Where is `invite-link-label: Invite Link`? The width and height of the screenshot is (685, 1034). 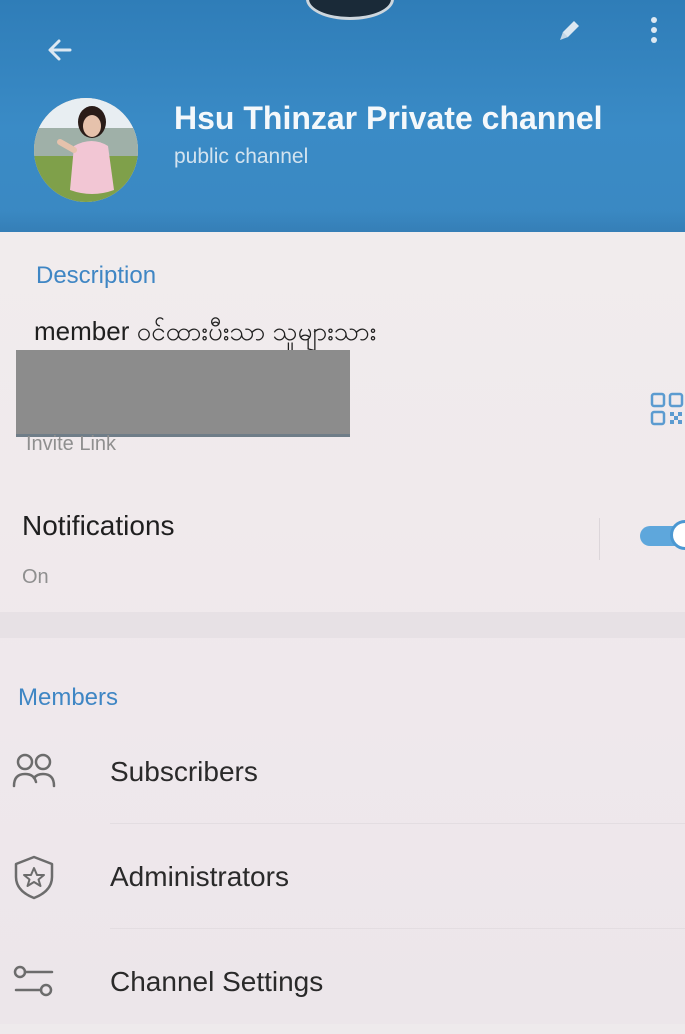 invite-link-label: Invite Link is located at coordinates (71, 444).